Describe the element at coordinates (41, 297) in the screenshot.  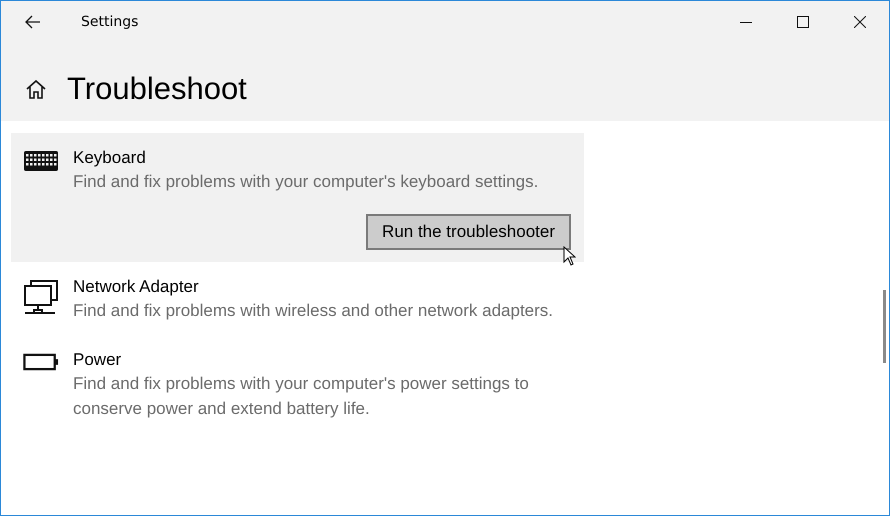
I see `network-icon` at that location.